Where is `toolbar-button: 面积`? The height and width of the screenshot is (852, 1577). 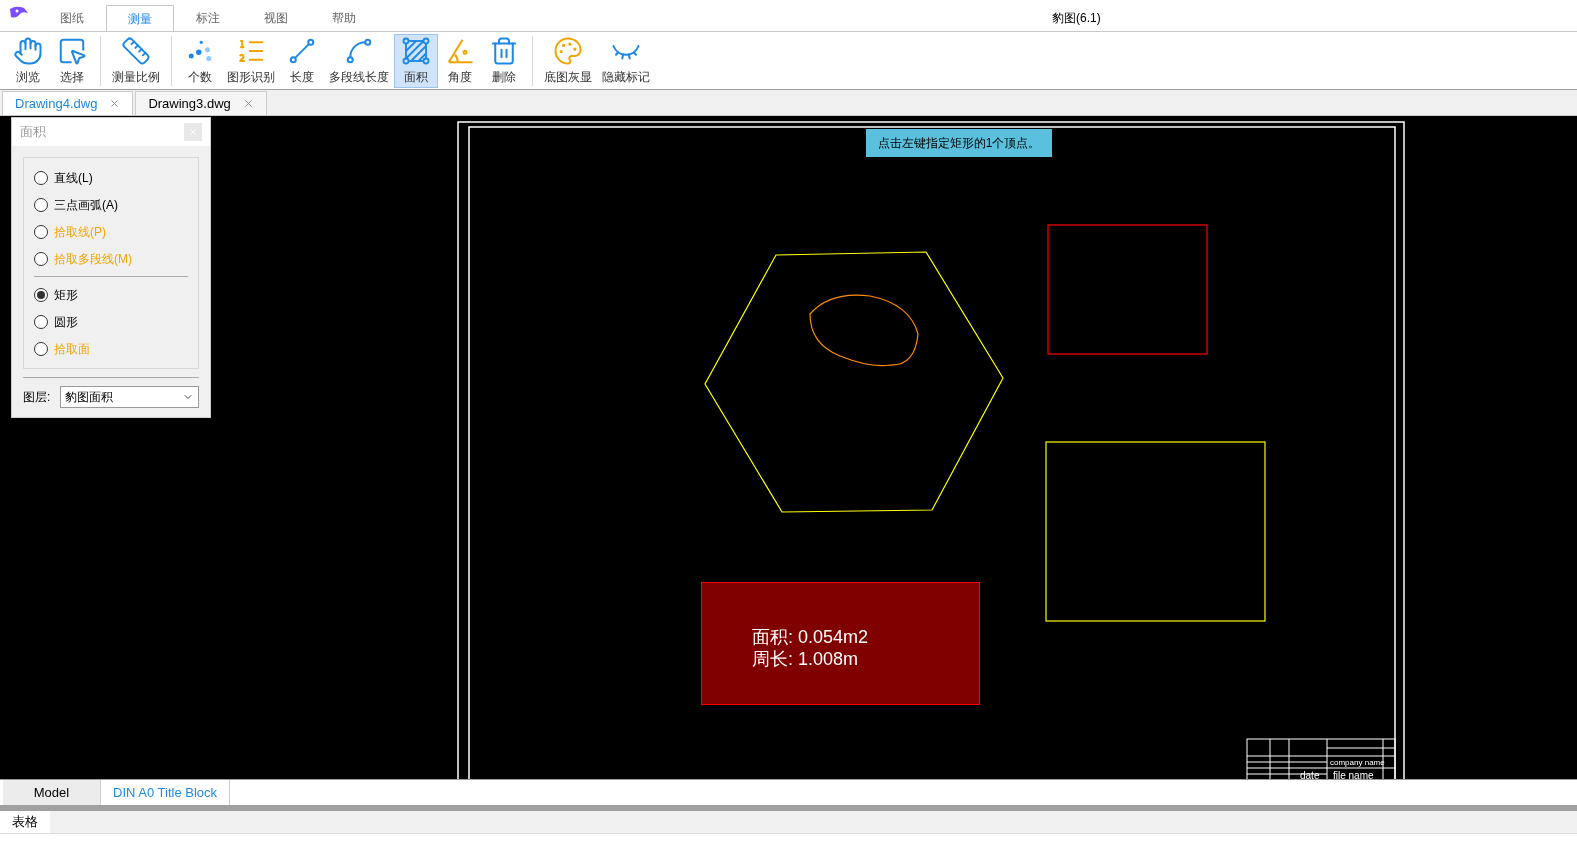
toolbar-button: 面积 is located at coordinates (416, 60).